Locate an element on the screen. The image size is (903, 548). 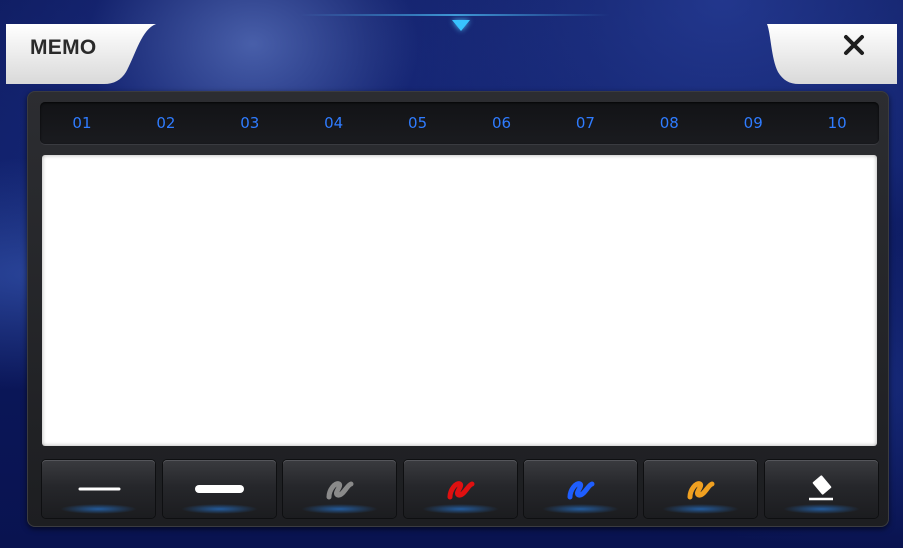
page-tab-02: 02 is located at coordinates (166, 123).